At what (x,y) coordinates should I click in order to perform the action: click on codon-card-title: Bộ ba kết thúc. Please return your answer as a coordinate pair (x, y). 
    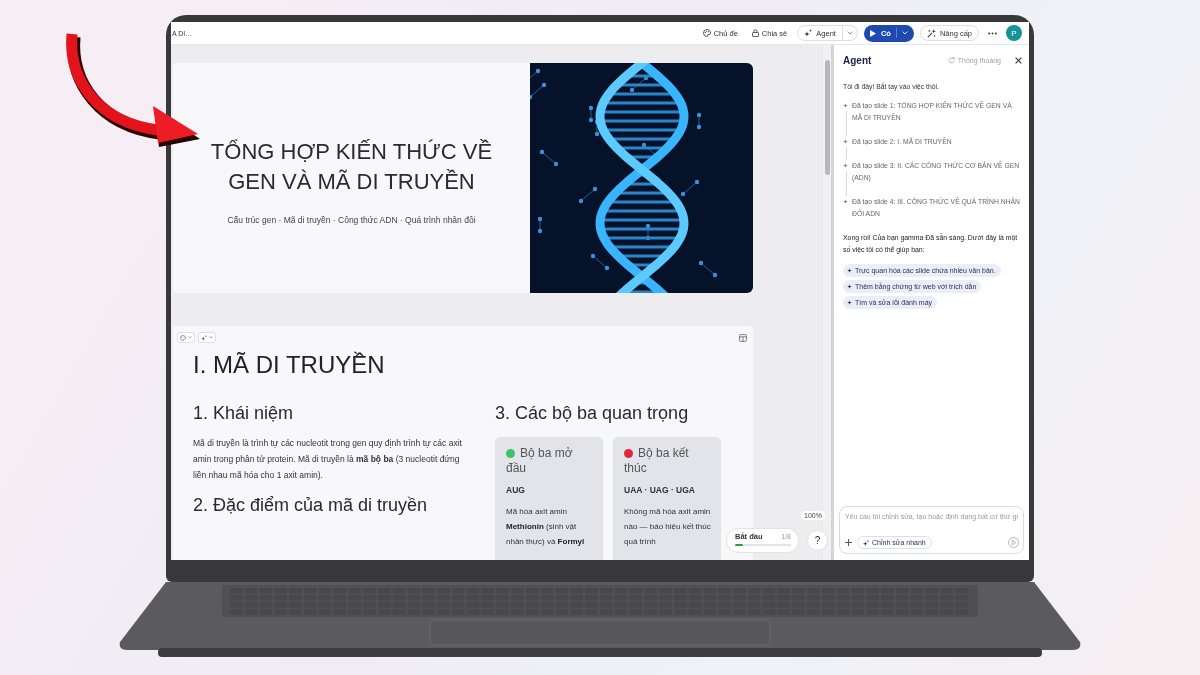
    Looking at the image, I should click on (656, 460).